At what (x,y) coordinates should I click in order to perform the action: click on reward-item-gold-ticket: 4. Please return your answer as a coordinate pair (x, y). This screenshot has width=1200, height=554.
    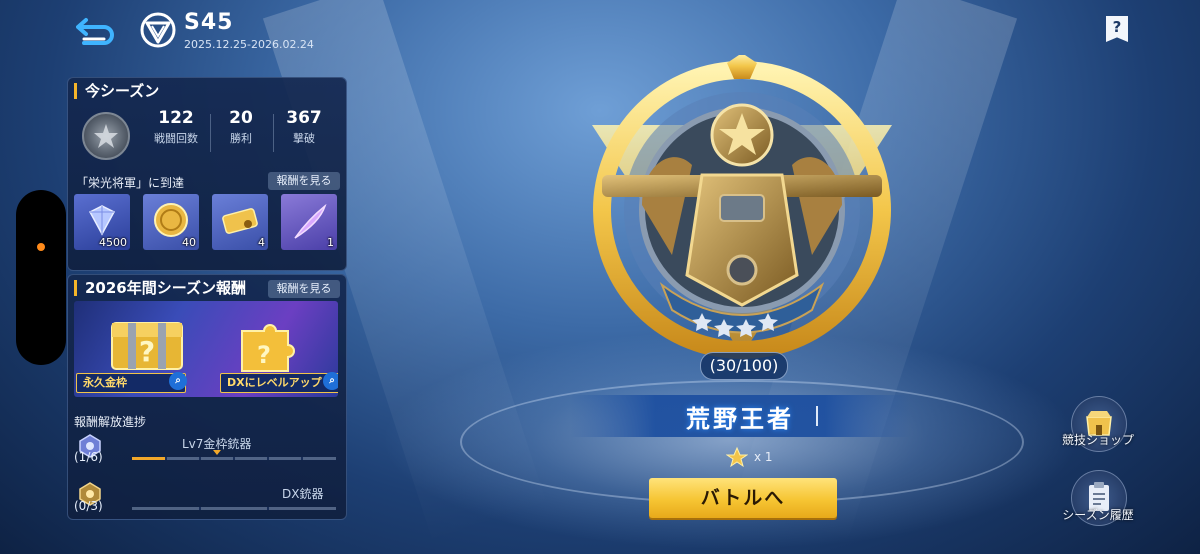
    Looking at the image, I should click on (240, 222).